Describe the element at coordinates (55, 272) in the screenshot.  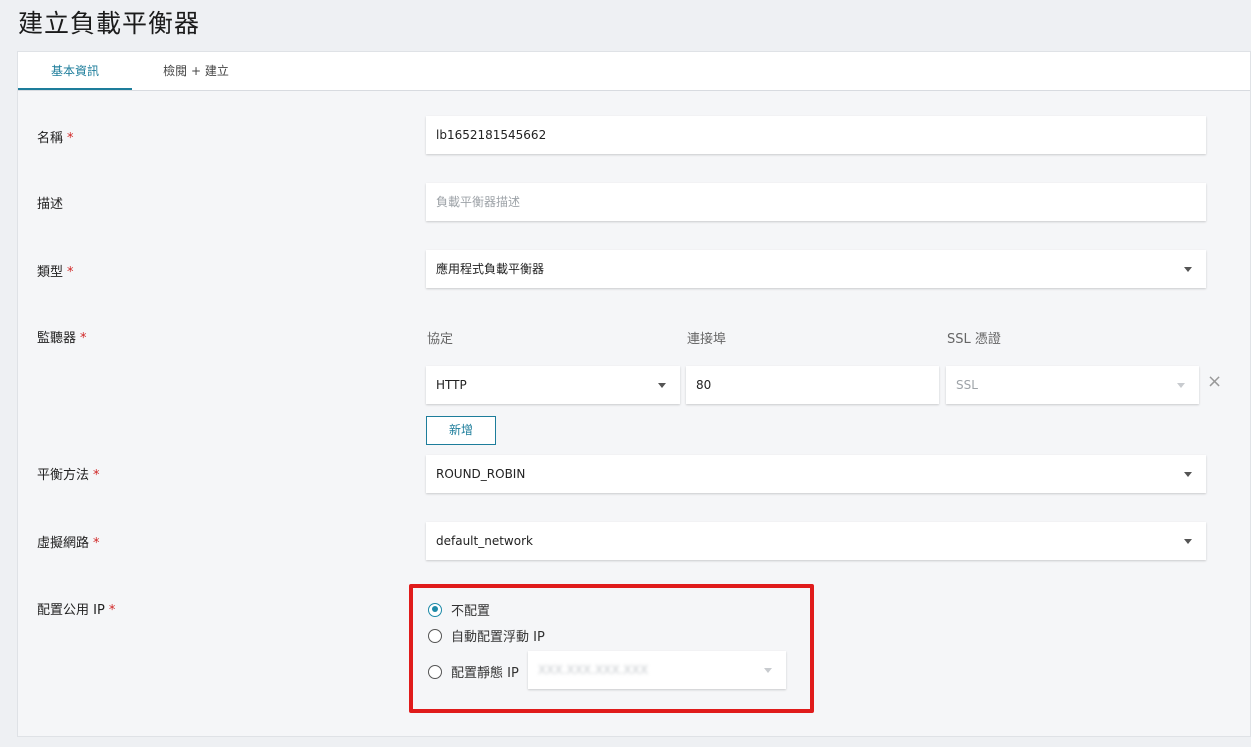
I see `type-label: 類型 *` at that location.